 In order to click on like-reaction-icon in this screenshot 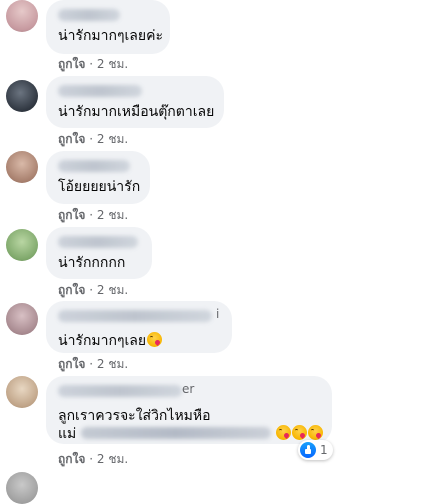, I will do `click(308, 450)`.